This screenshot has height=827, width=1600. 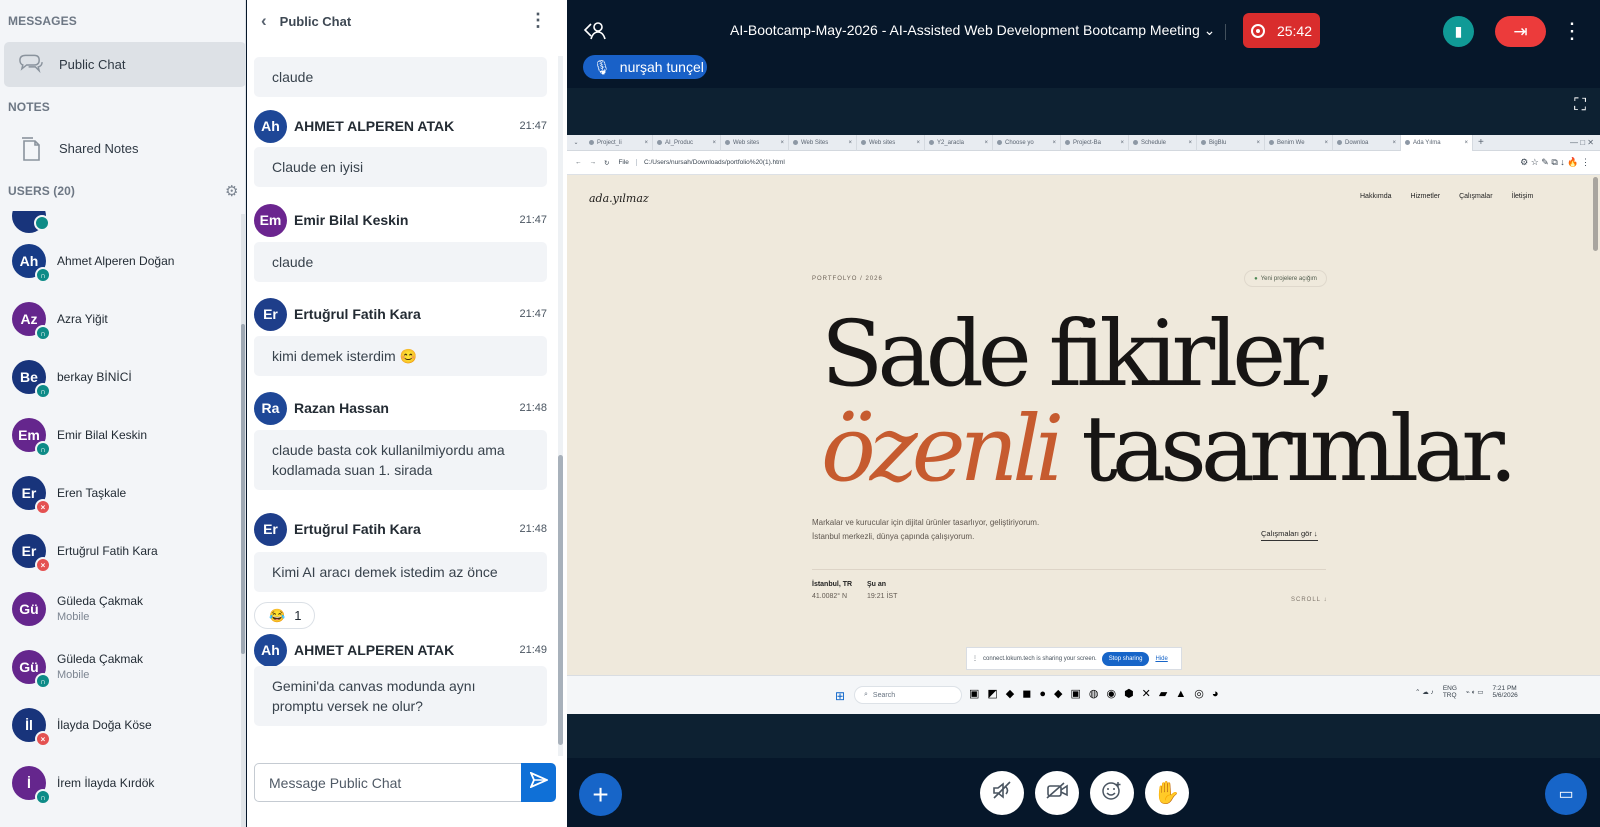 What do you see at coordinates (1367, 143) in the screenshot?
I see `browser-tab: Downloa ×` at bounding box center [1367, 143].